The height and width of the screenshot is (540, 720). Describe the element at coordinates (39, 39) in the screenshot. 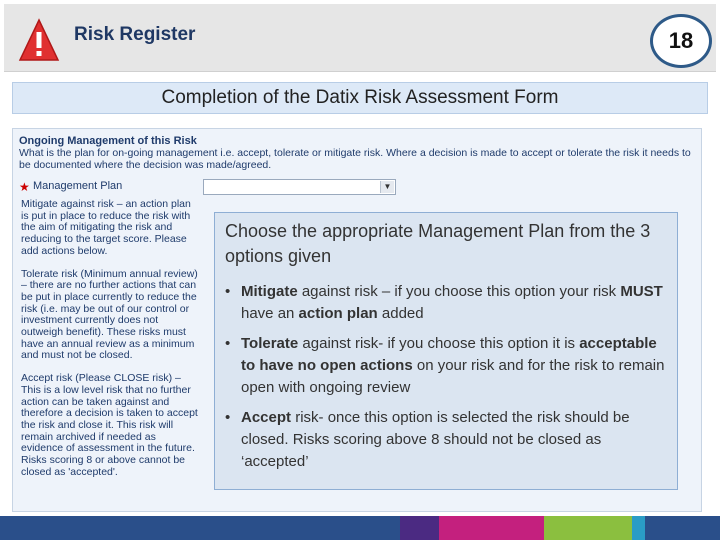

I see `warning-triangle-icon` at that location.